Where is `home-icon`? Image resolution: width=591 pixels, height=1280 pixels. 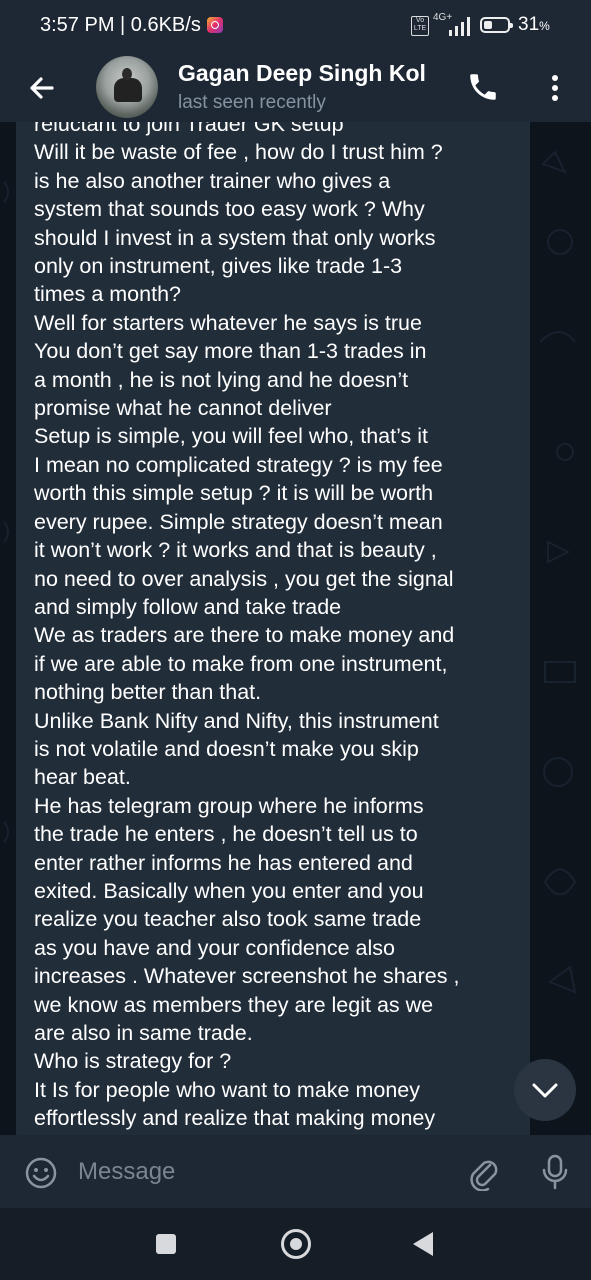 home-icon is located at coordinates (296, 1244).